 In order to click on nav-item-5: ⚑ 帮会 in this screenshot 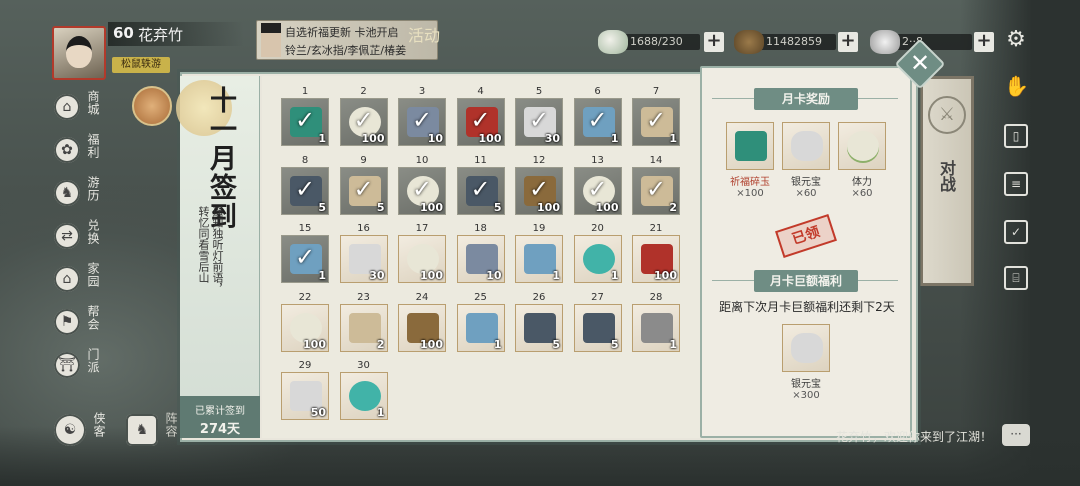, I will do `click(78, 324)`.